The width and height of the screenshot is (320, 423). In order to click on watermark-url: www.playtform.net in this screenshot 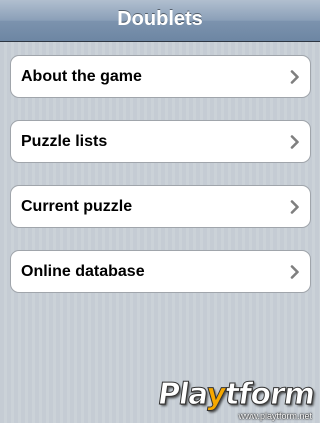, I will do `click(275, 416)`.